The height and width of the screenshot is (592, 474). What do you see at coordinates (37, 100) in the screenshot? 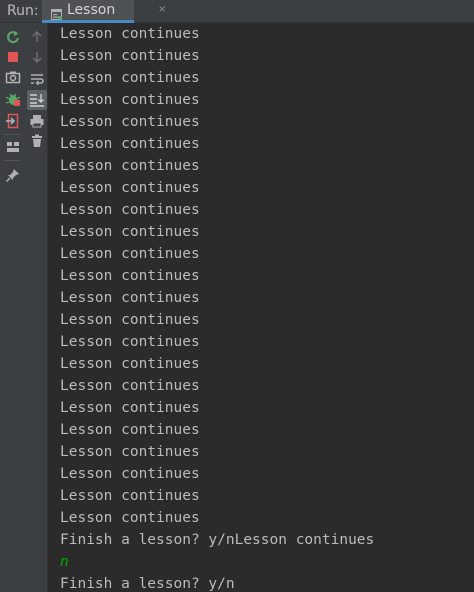
I see `scroll-to-end-icon` at bounding box center [37, 100].